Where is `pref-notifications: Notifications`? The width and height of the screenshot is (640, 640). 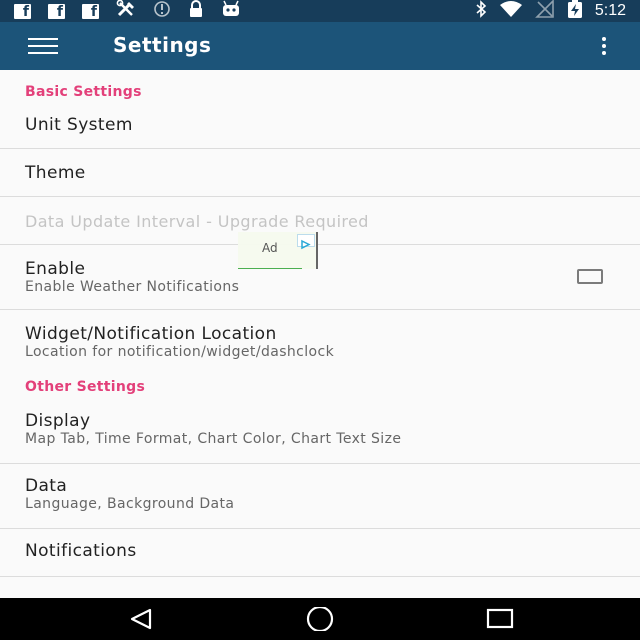
pref-notifications: Notifications is located at coordinates (320, 553).